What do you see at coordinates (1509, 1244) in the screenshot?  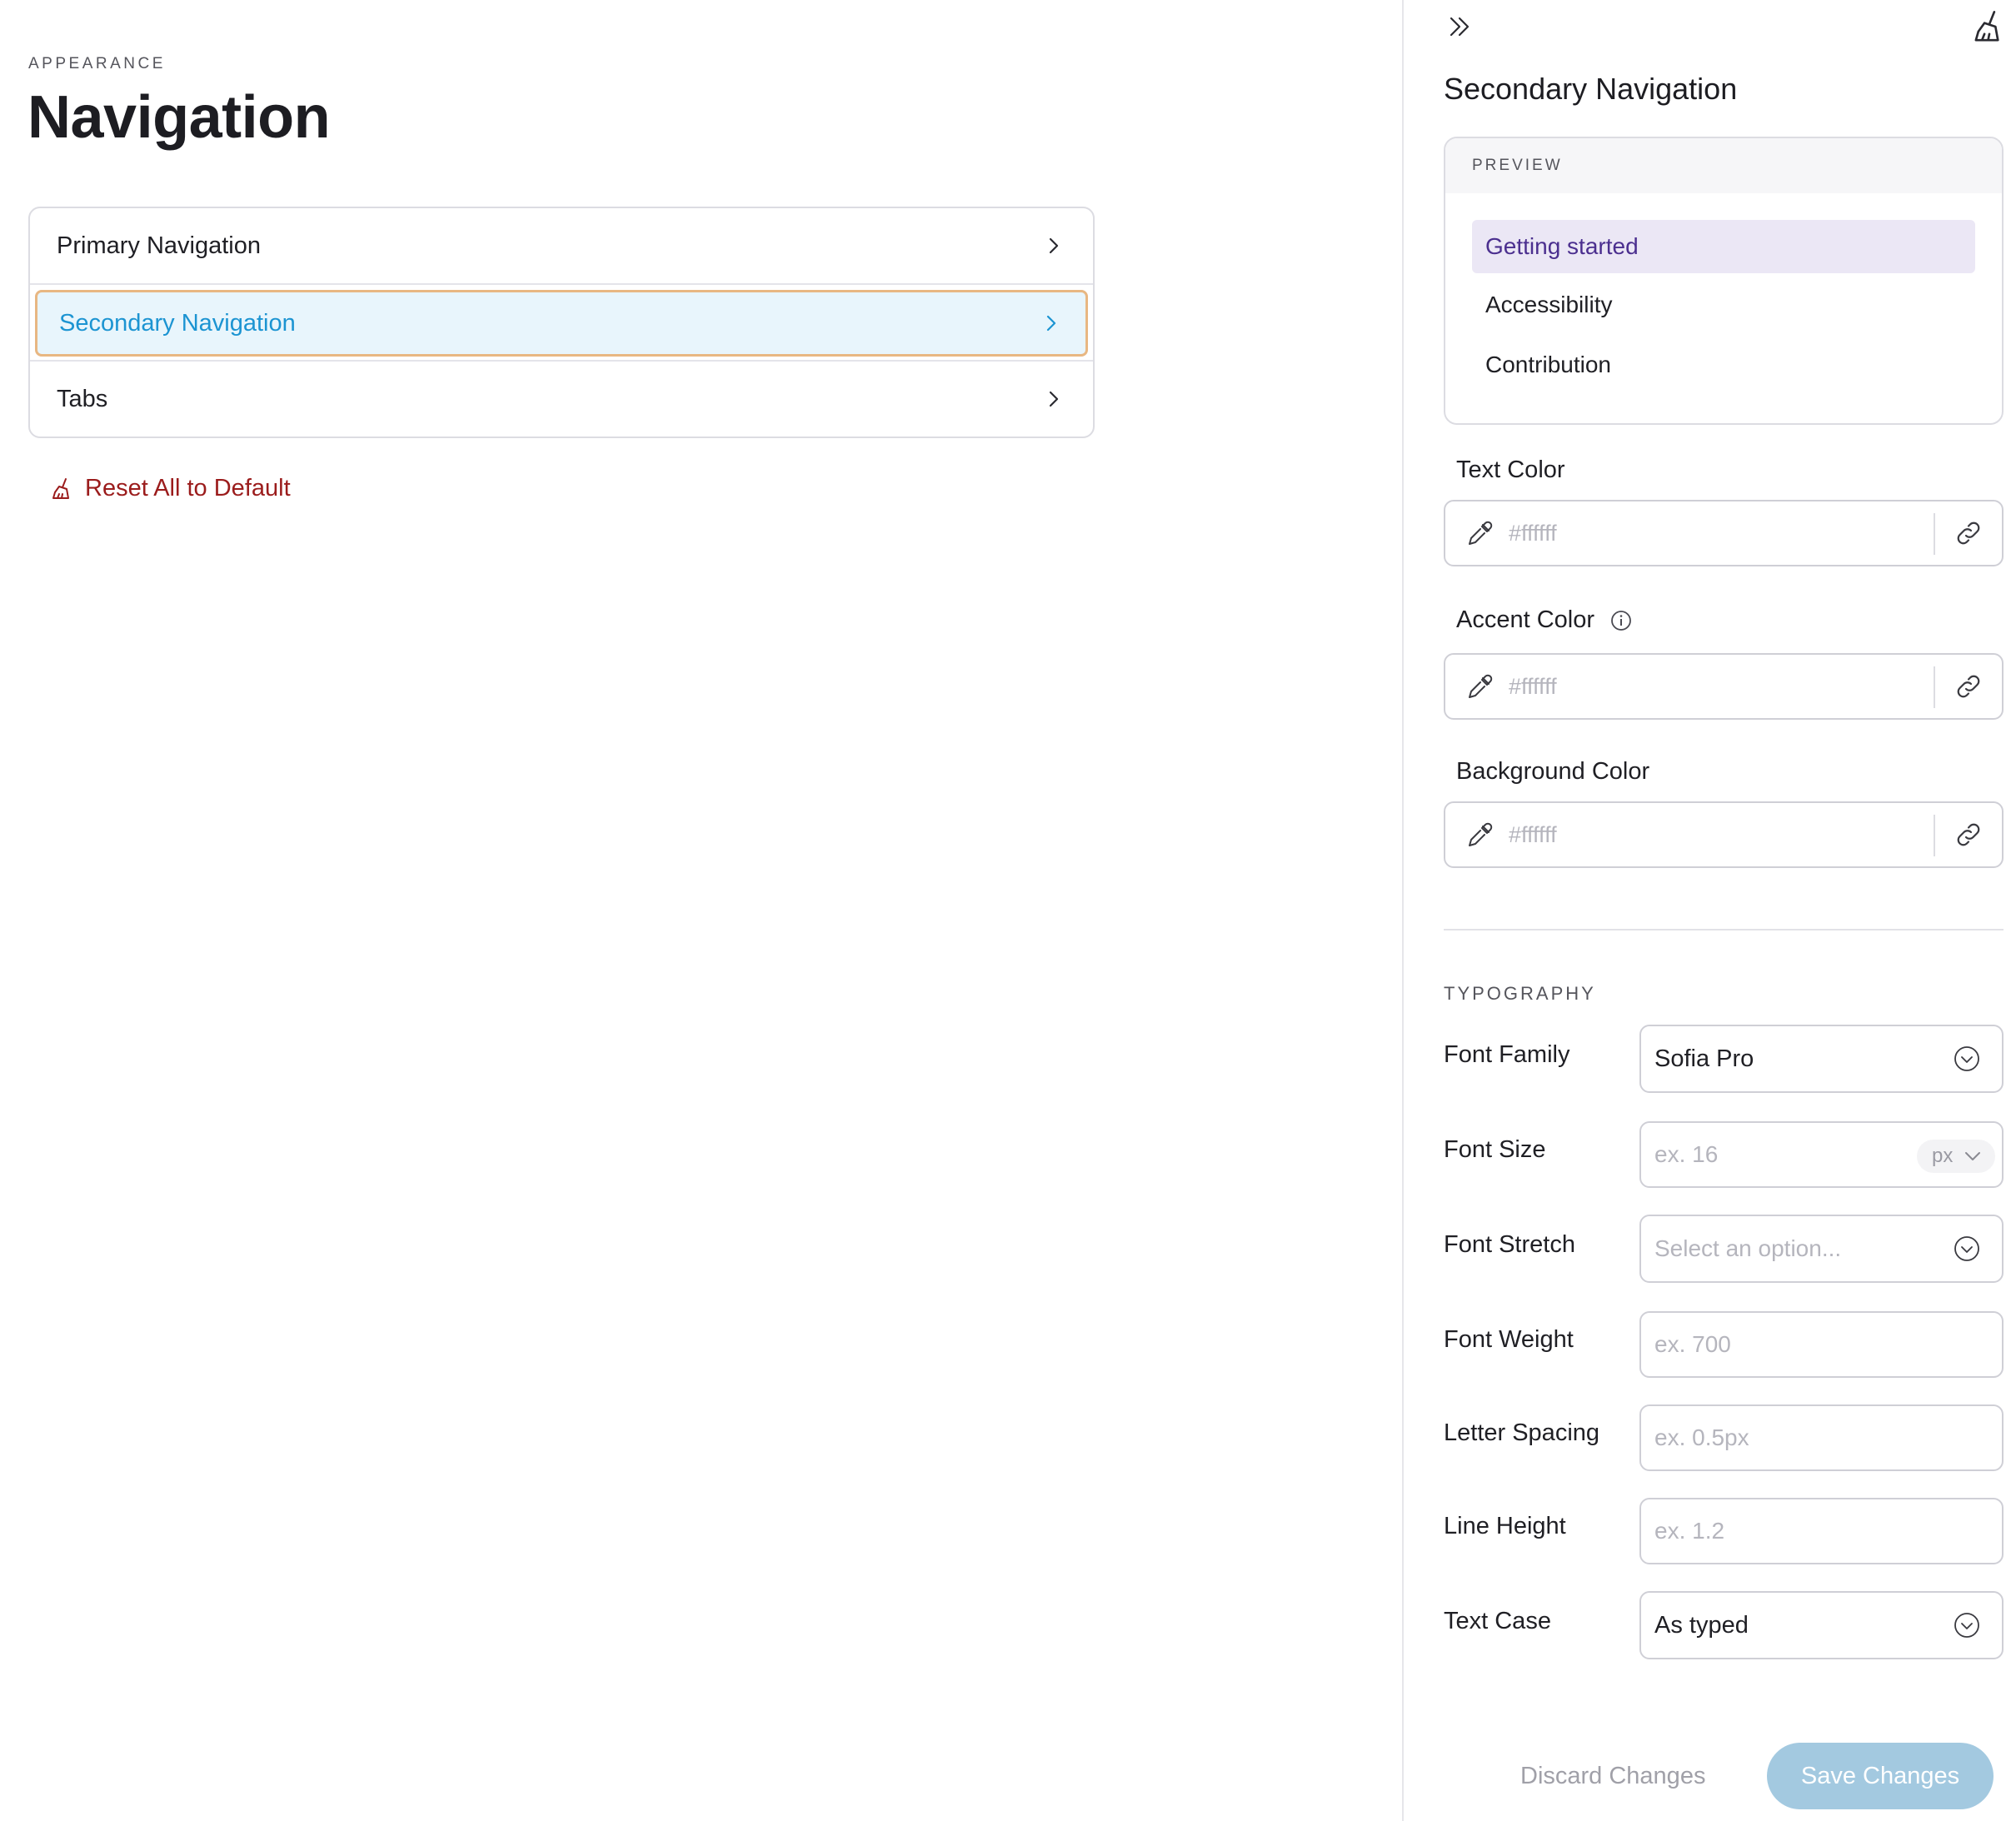 I see `font-stretch-label: Font Stretch` at bounding box center [1509, 1244].